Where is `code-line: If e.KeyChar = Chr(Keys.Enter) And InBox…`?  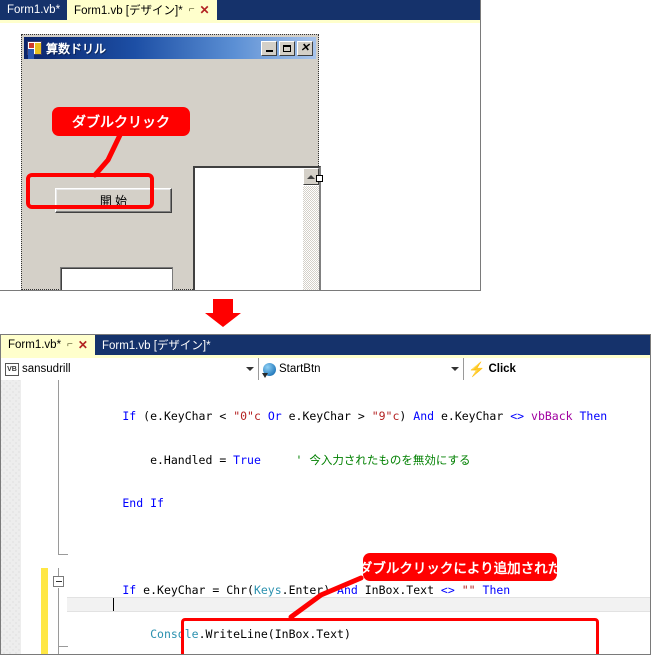 code-line: If e.KeyChar = Chr(Keys.Enter) And InBox… is located at coordinates (358, 590).